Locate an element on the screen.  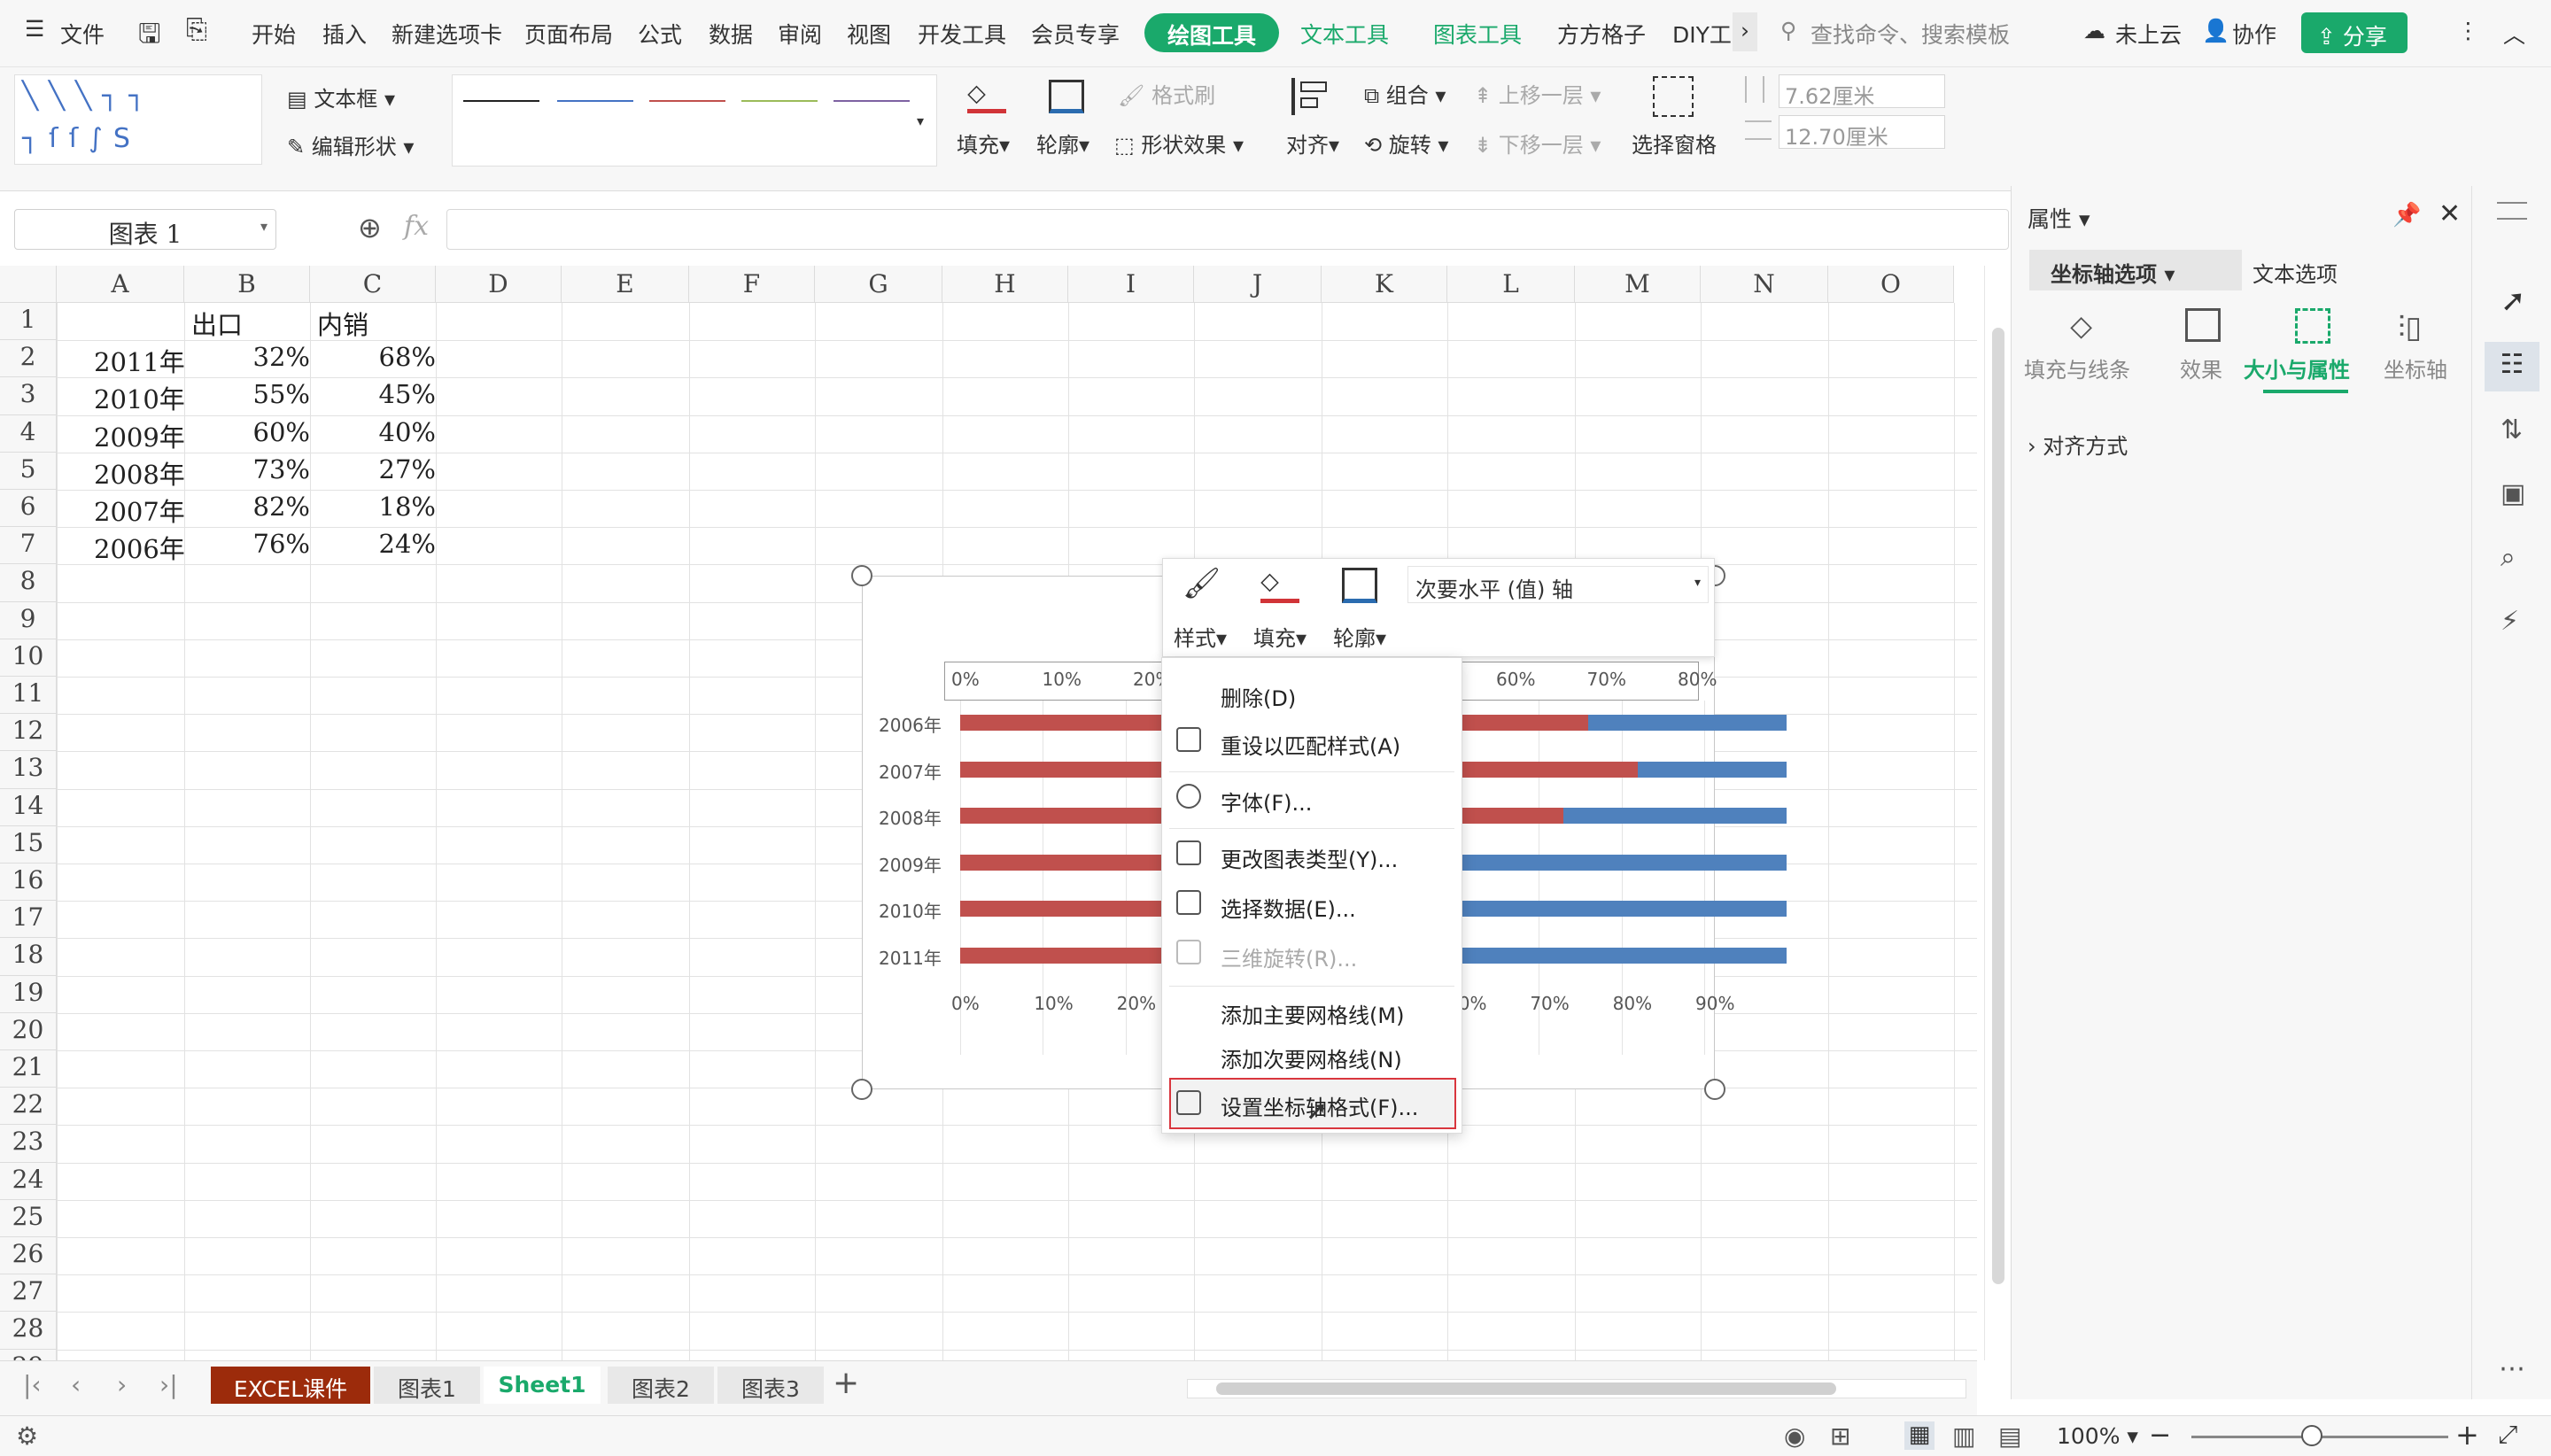
mini-fill-icon: ⬦ is located at coordinates (1279, 584).